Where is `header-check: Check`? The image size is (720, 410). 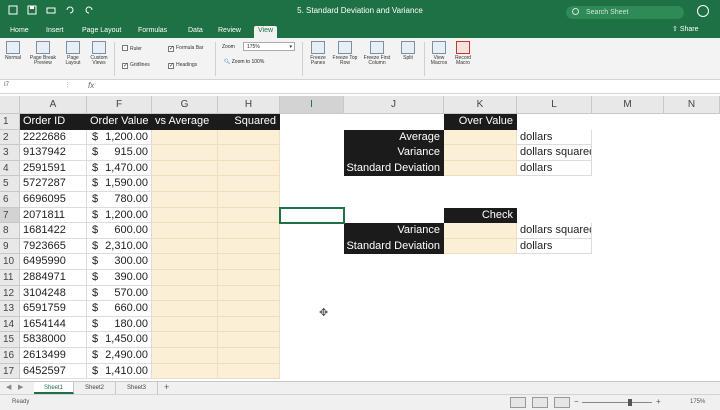
header-check: Check is located at coordinates (480, 215).